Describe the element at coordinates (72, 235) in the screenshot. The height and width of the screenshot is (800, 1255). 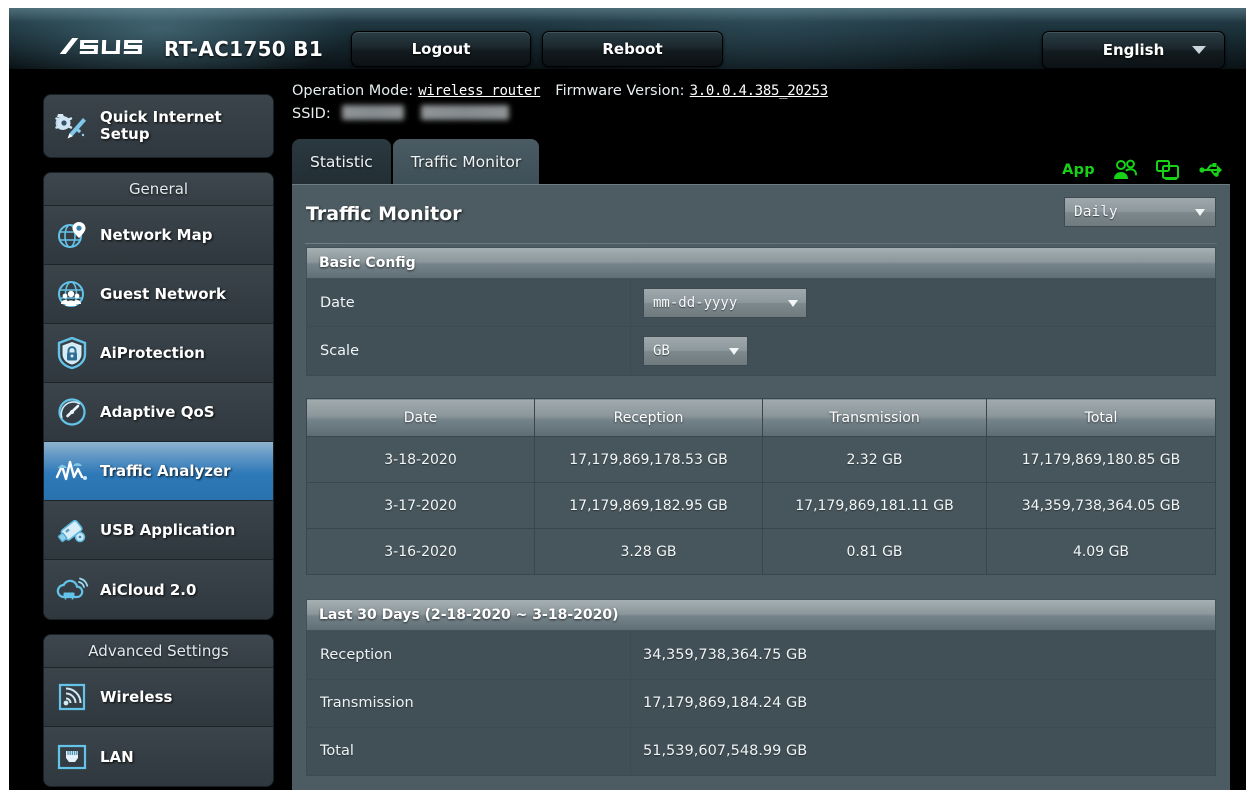
I see `network-map-icon` at that location.